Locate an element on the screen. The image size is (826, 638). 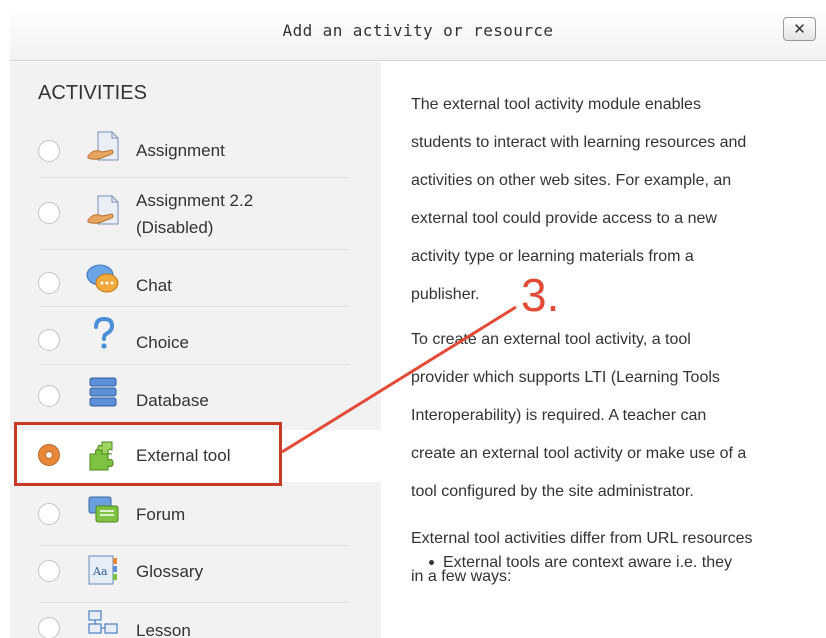
option-assignment-2-2: Assignment 2.2 (Disabled) is located at coordinates (195, 213).